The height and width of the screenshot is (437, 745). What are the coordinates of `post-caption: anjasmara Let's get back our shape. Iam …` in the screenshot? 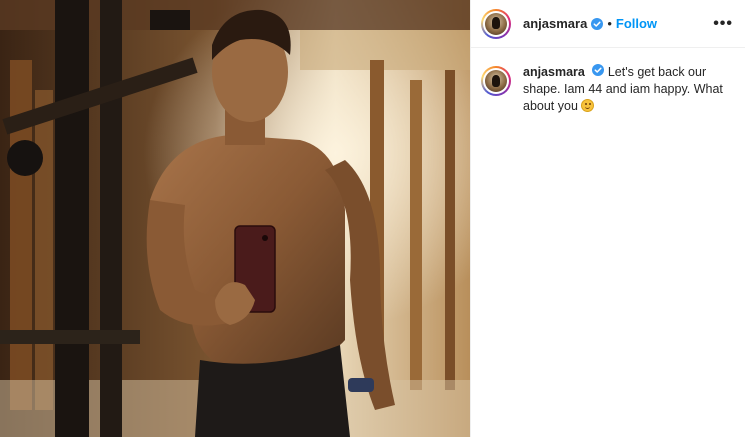 It's located at (608, 81).